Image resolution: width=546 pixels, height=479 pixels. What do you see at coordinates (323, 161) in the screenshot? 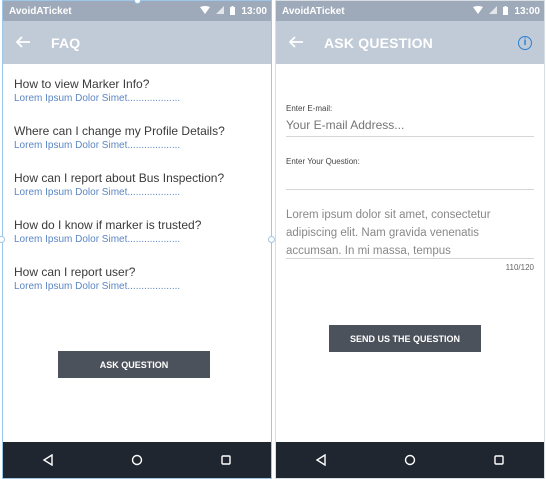
I see `question-label: Enter Your Question:` at bounding box center [323, 161].